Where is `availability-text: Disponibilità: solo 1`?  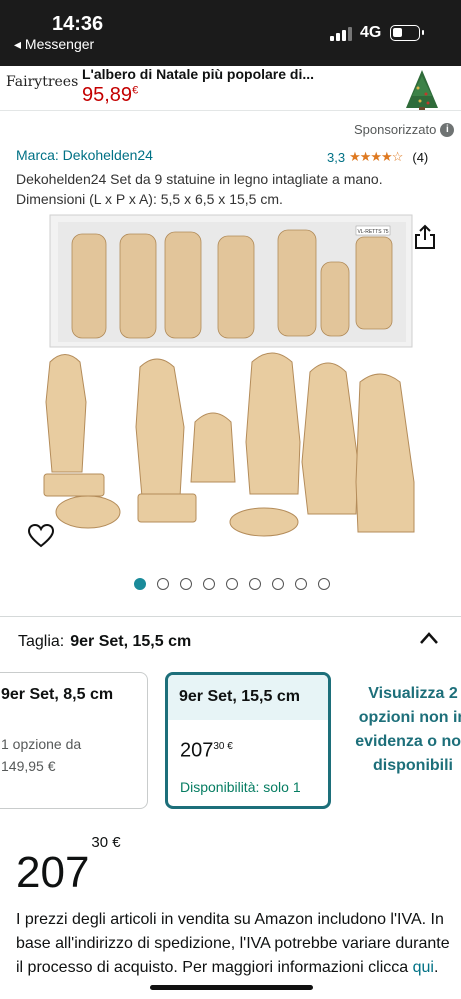
availability-text: Disponibilità: solo 1 is located at coordinates (240, 786).